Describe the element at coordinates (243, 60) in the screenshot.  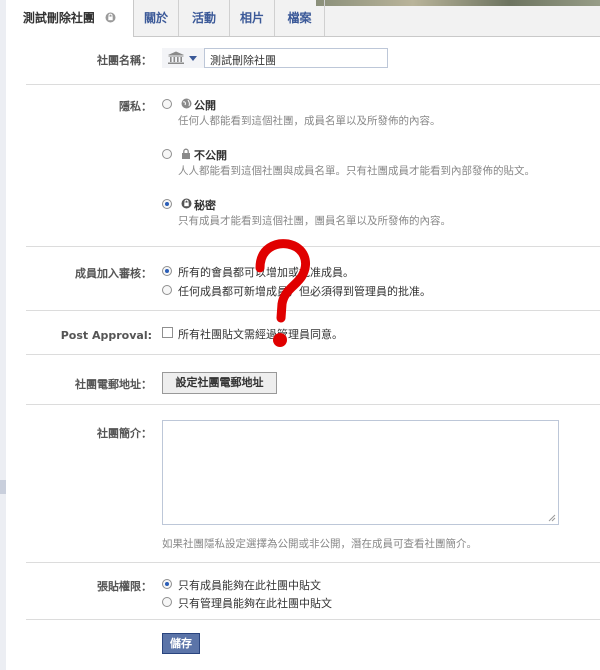
I see `group-name-value: 測試刪除社團` at that location.